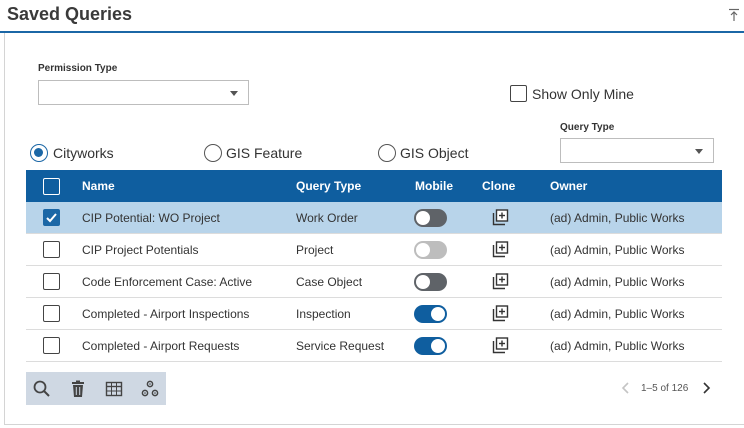  What do you see at coordinates (70, 14) in the screenshot?
I see `panel-title: Saved Queries` at bounding box center [70, 14].